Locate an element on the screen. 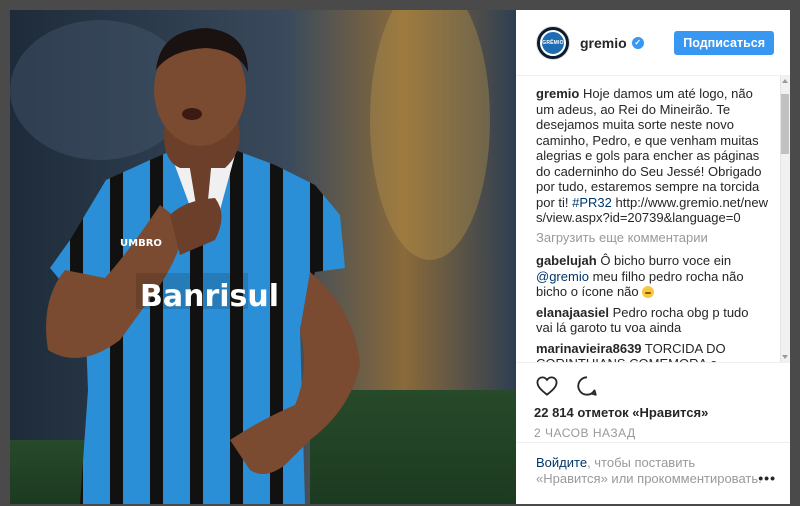 The width and height of the screenshot is (800, 506). avatar: GRÊMIO is located at coordinates (553, 42).